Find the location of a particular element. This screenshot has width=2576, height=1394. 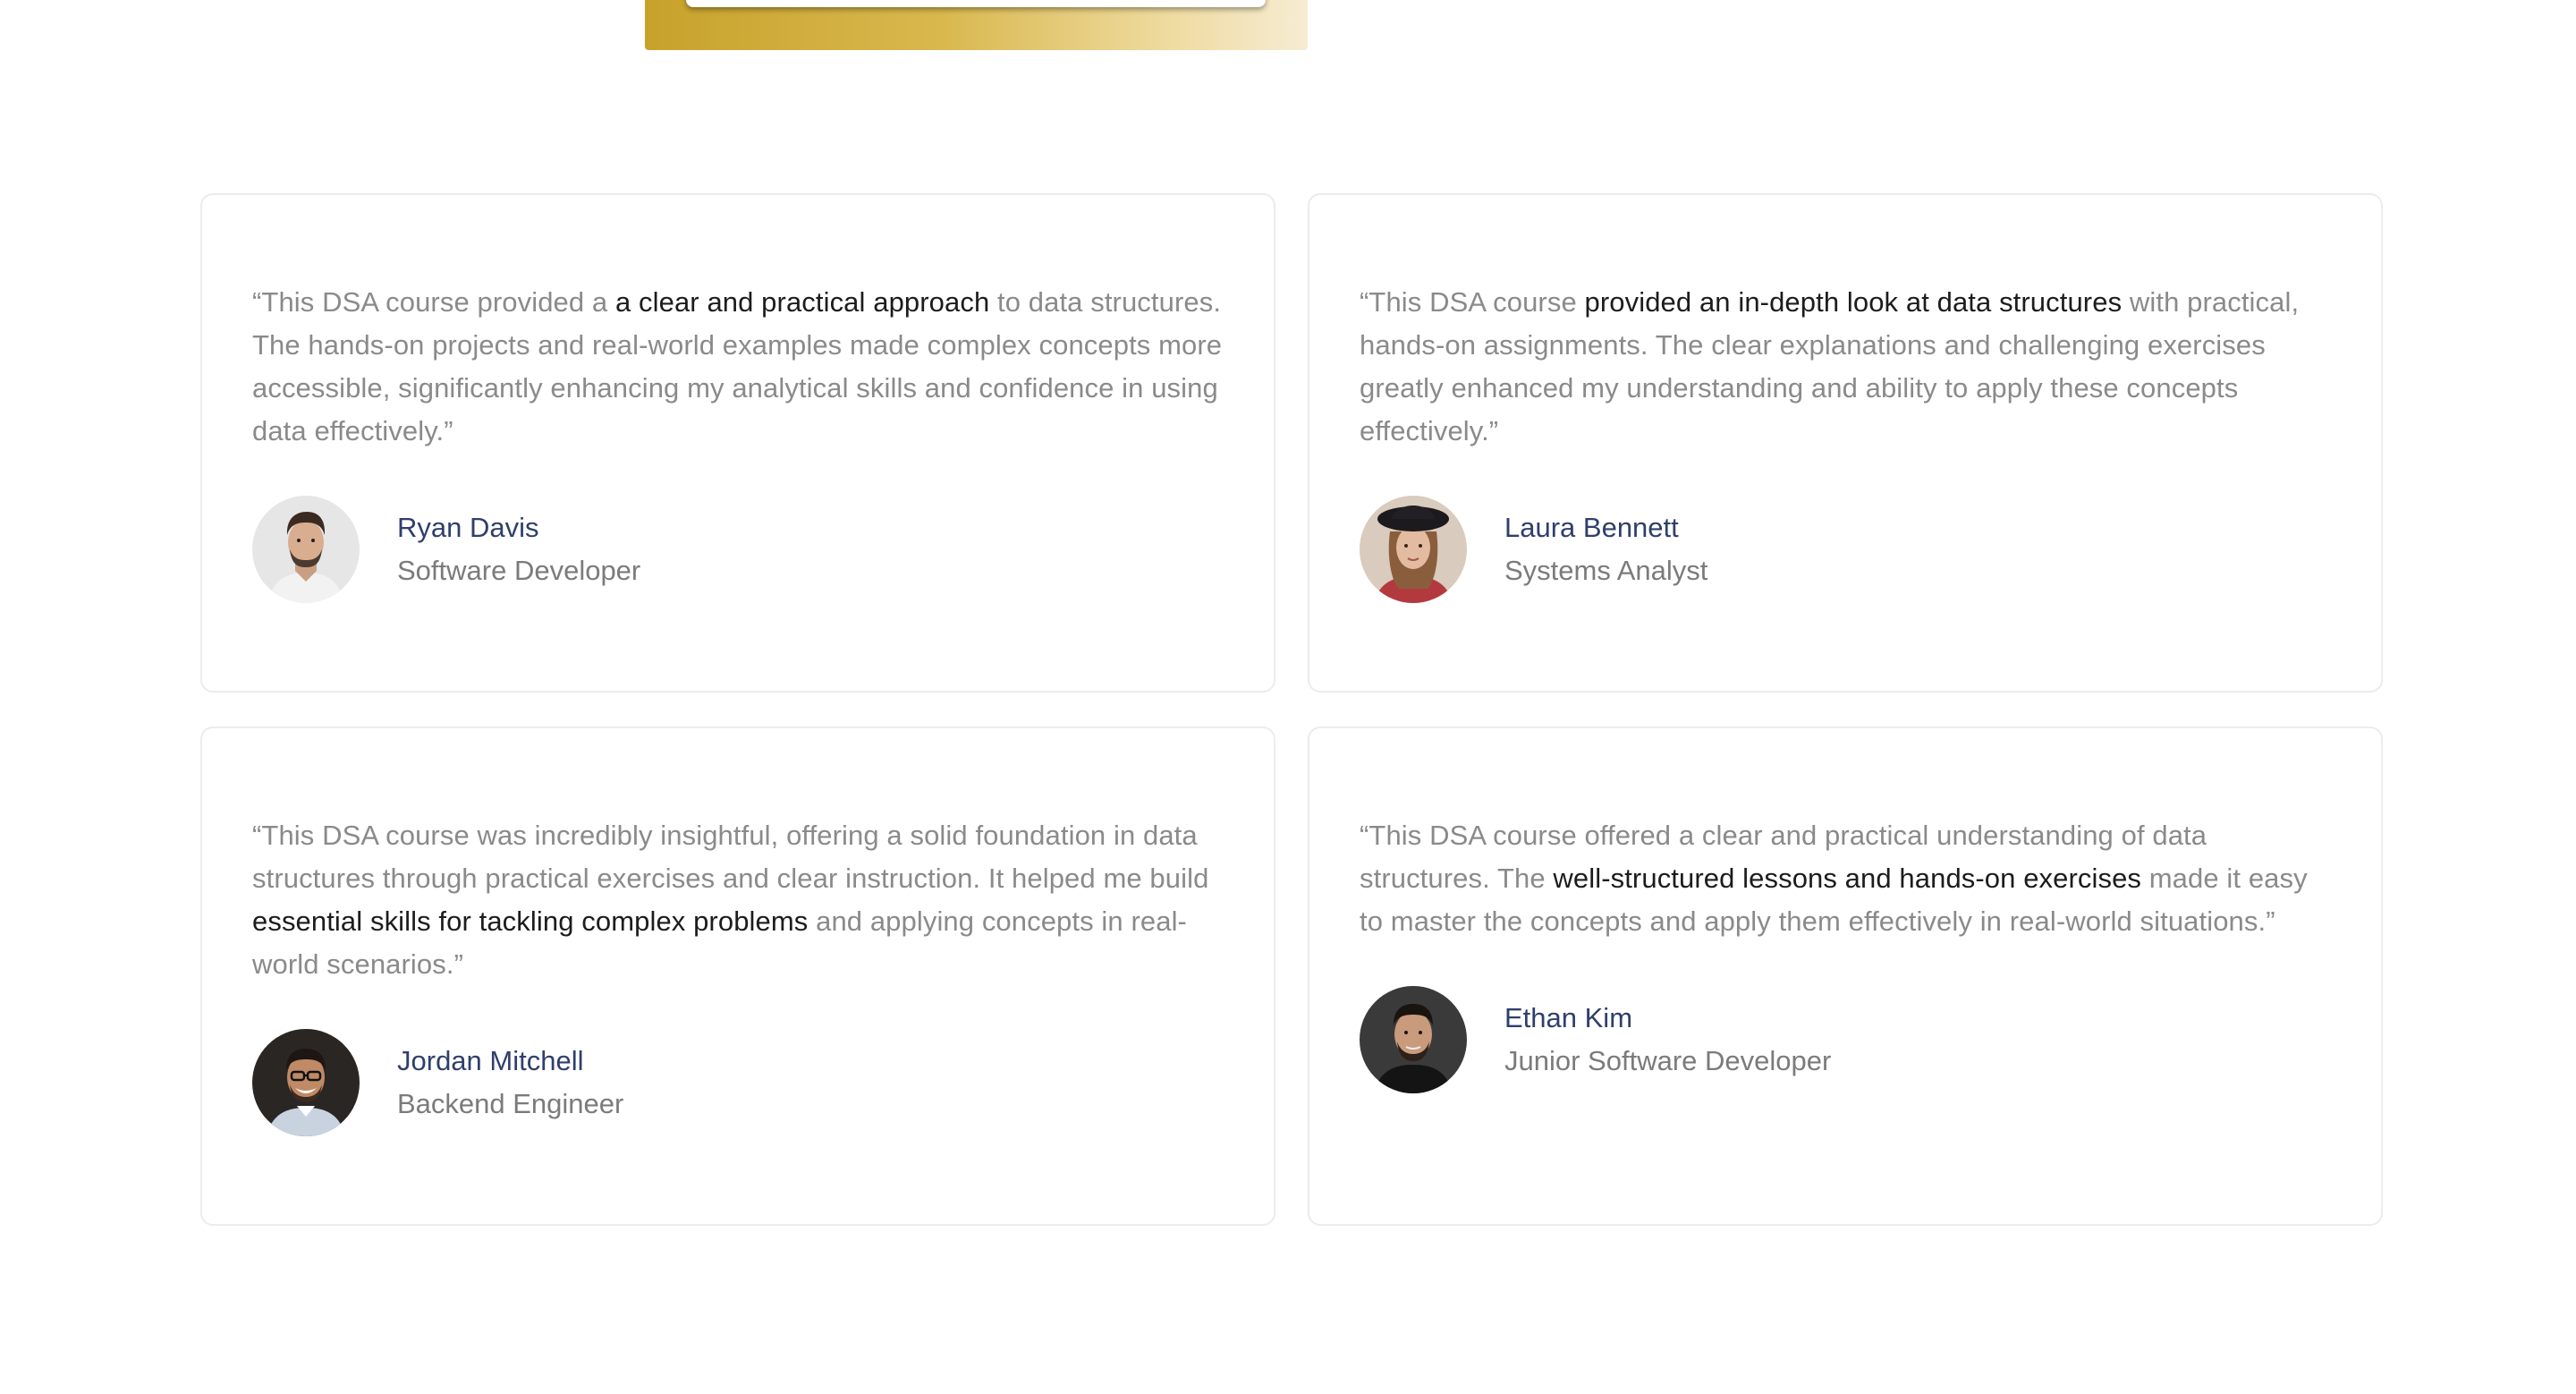

avatar-laura-bennett-icon is located at coordinates (1413, 549).